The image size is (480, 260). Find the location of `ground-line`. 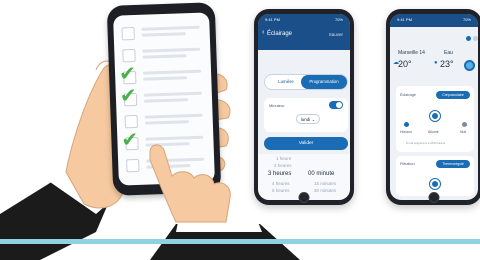

ground-line is located at coordinates (240, 241).